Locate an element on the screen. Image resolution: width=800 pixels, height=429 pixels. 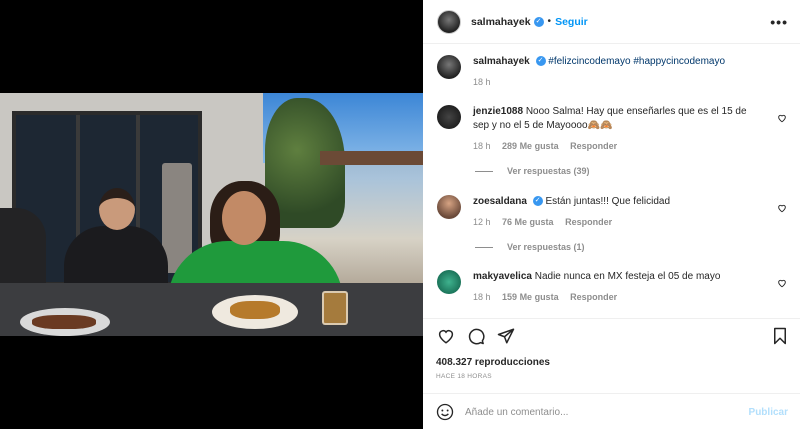
author-avatar is located at coordinates (449, 21).